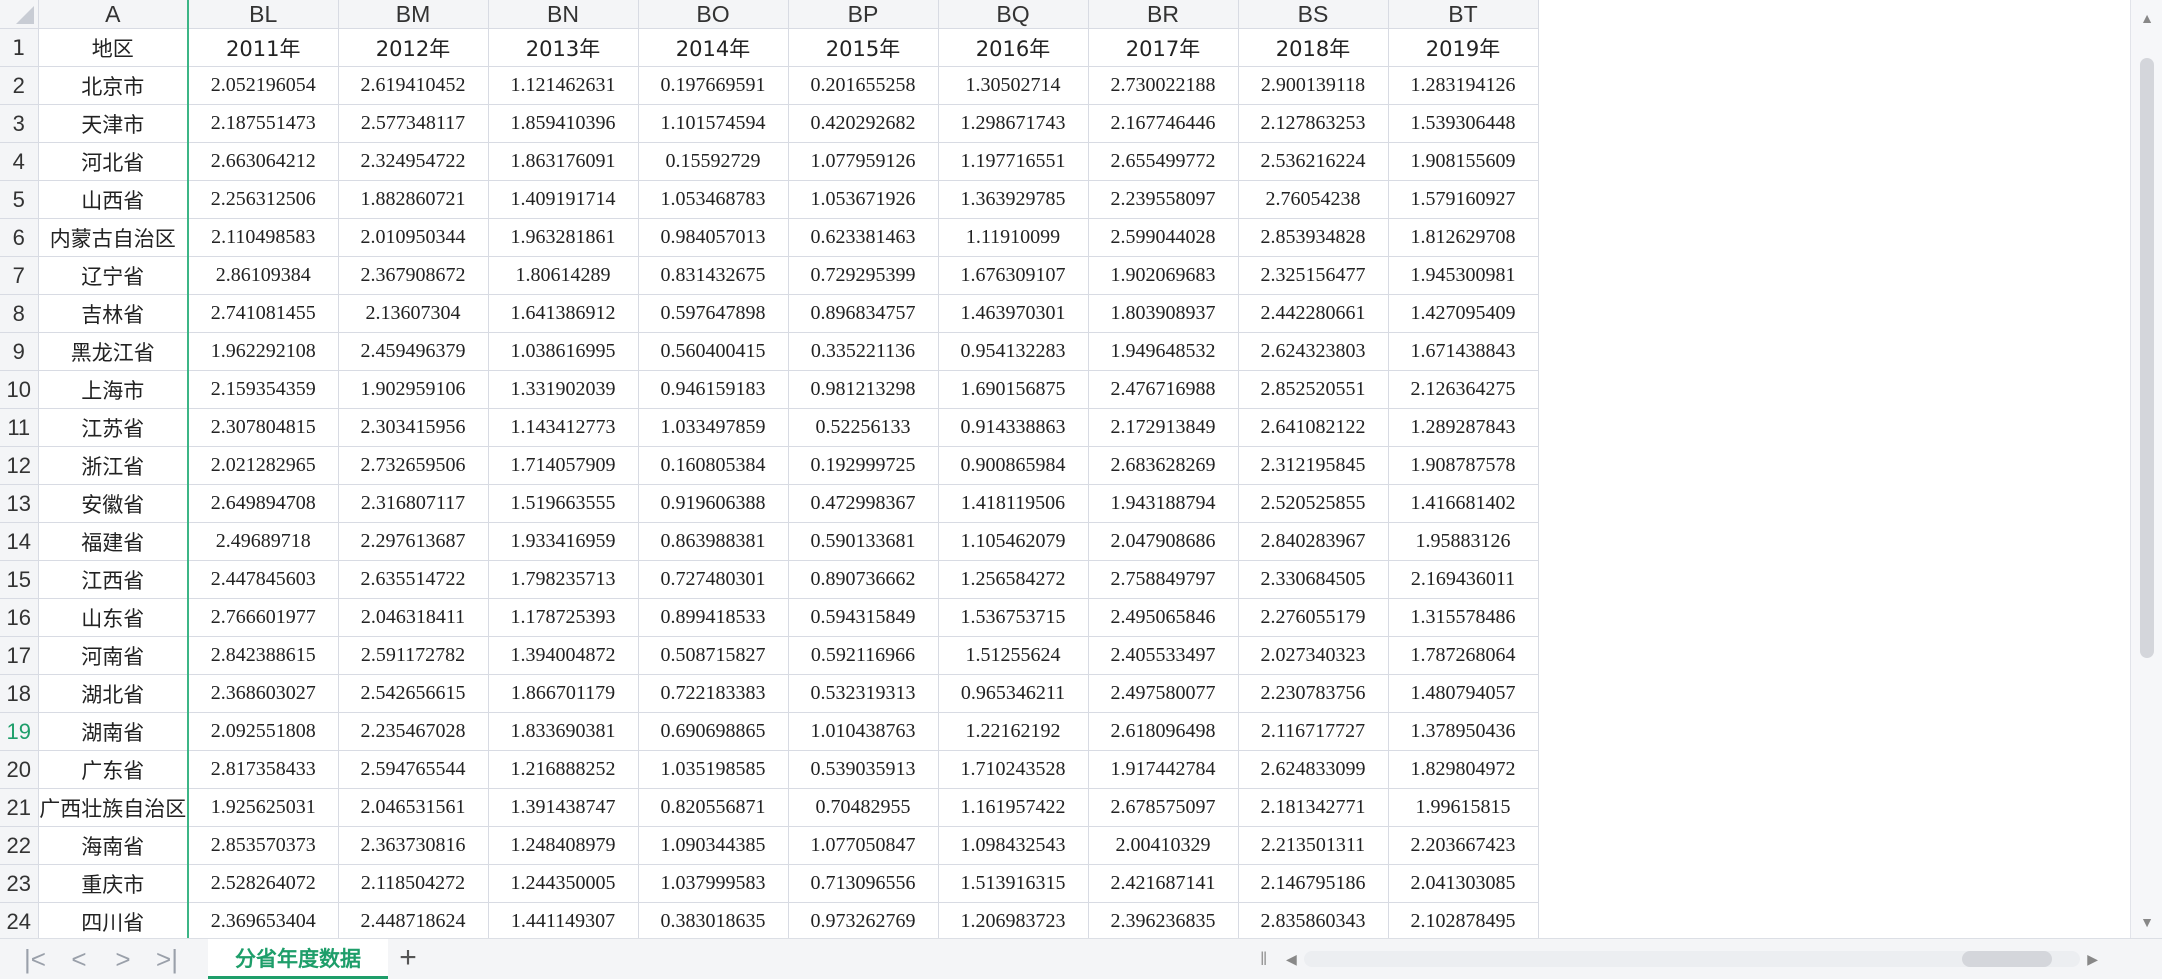 Image resolution: width=2162 pixels, height=979 pixels. I want to click on cell-value: 1.035198585, so click(713, 769).